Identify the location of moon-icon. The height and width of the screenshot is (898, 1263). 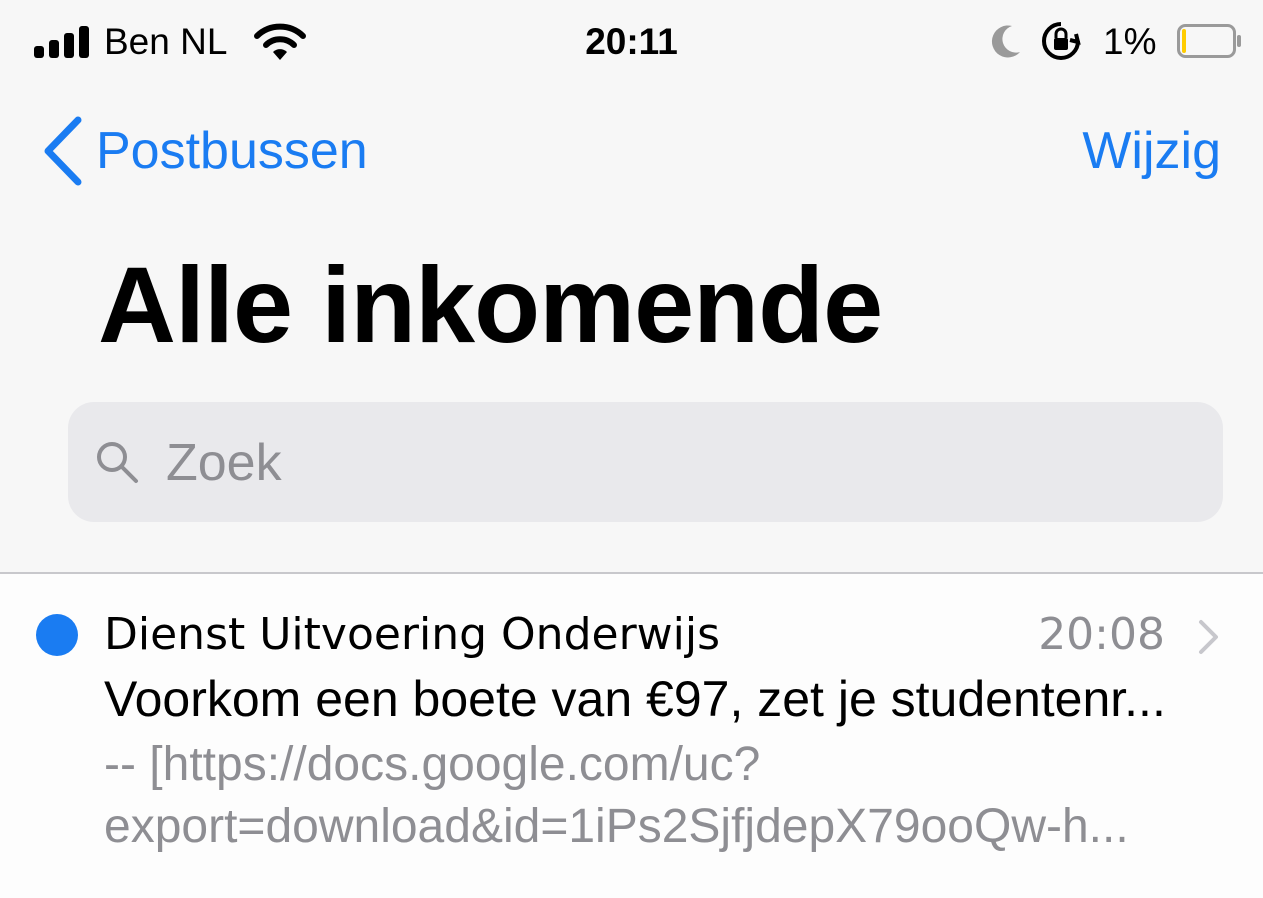
(1005, 41).